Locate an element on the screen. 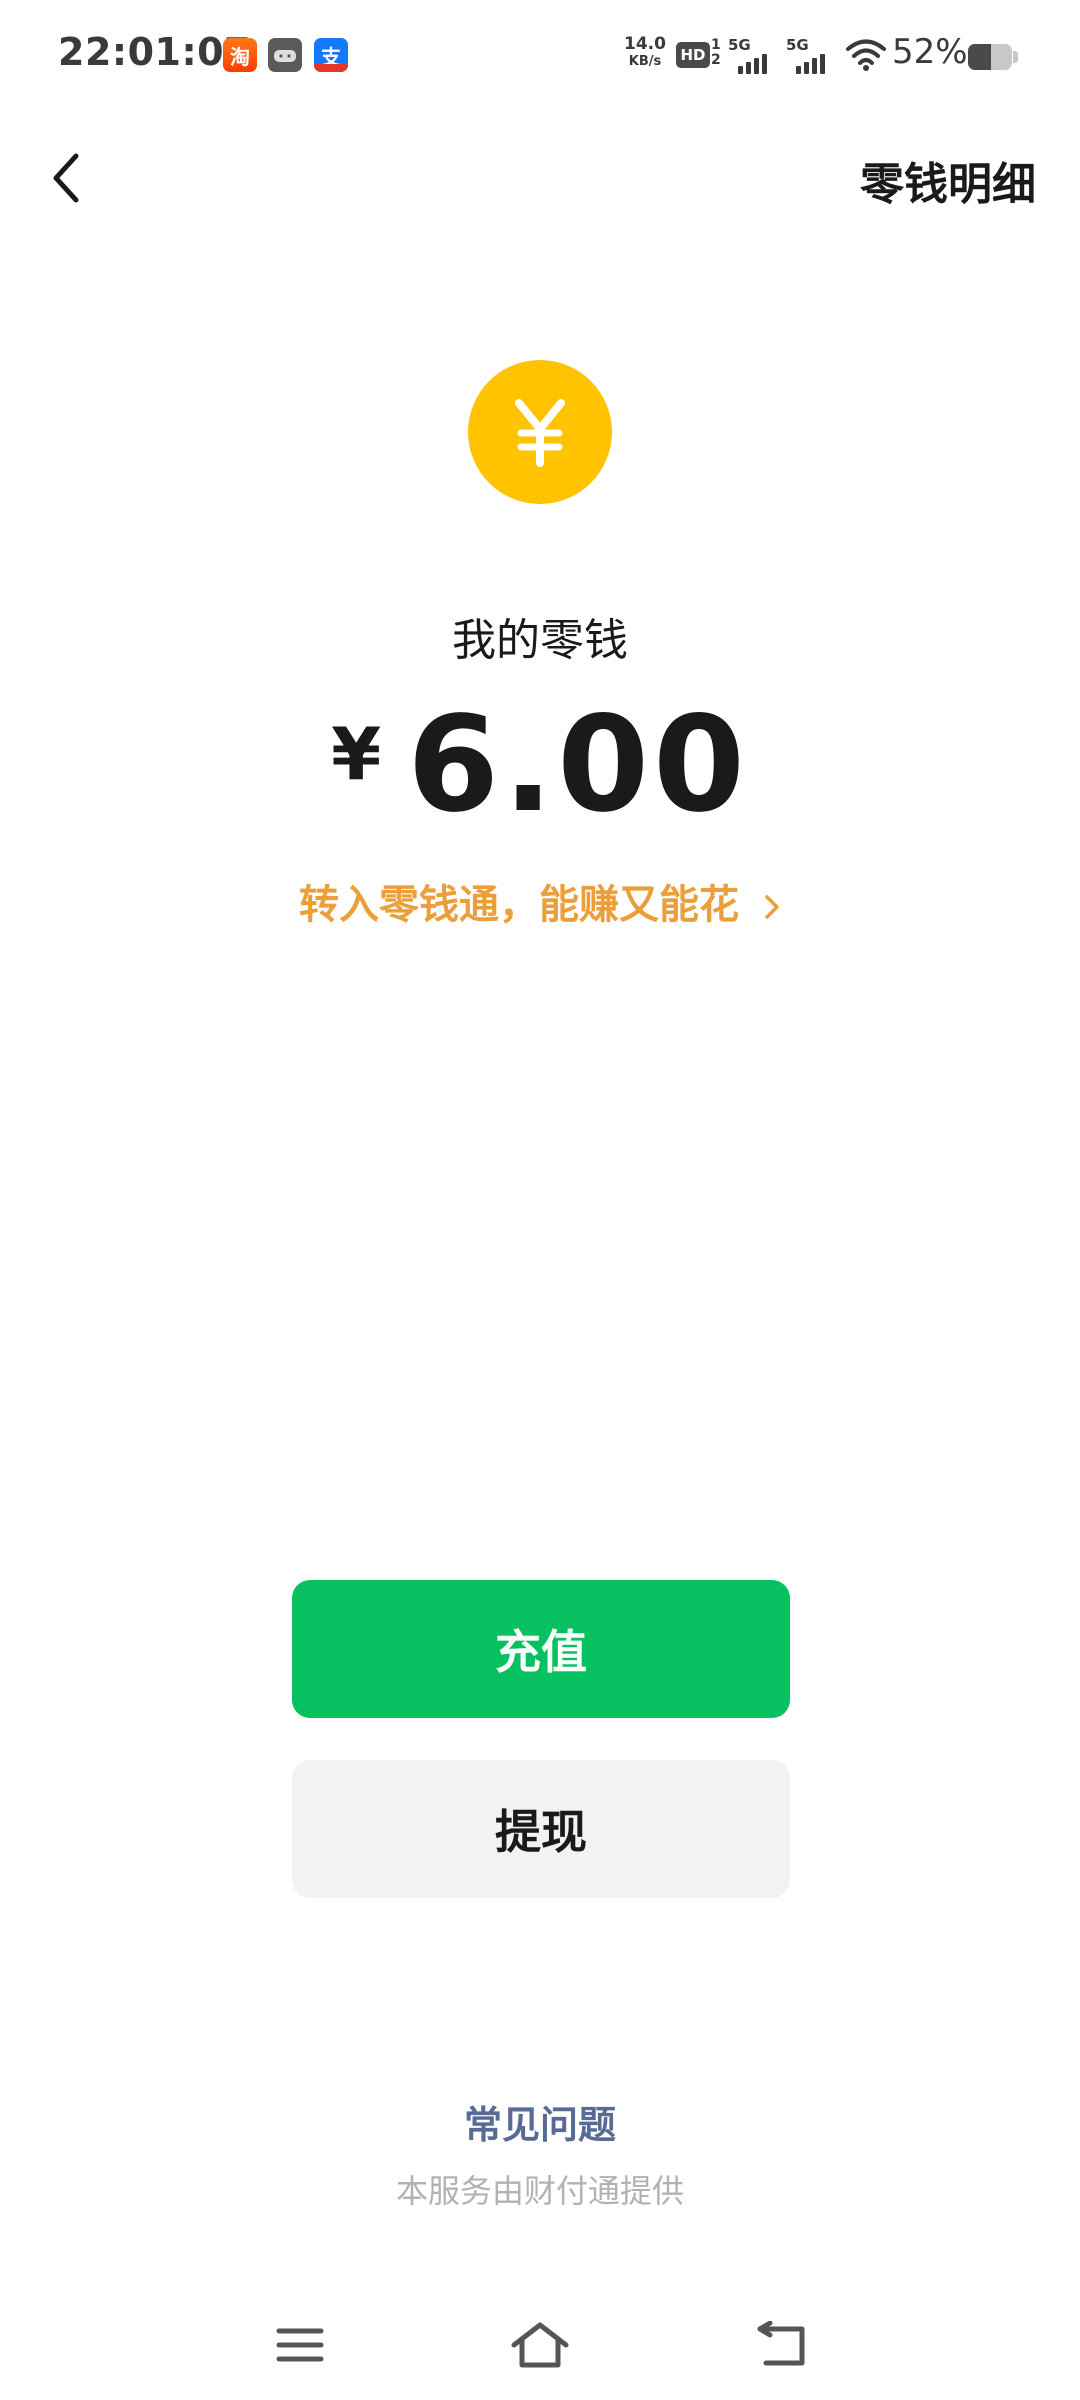  balance-amount-row: ¥ 6.00 is located at coordinates (540, 765).